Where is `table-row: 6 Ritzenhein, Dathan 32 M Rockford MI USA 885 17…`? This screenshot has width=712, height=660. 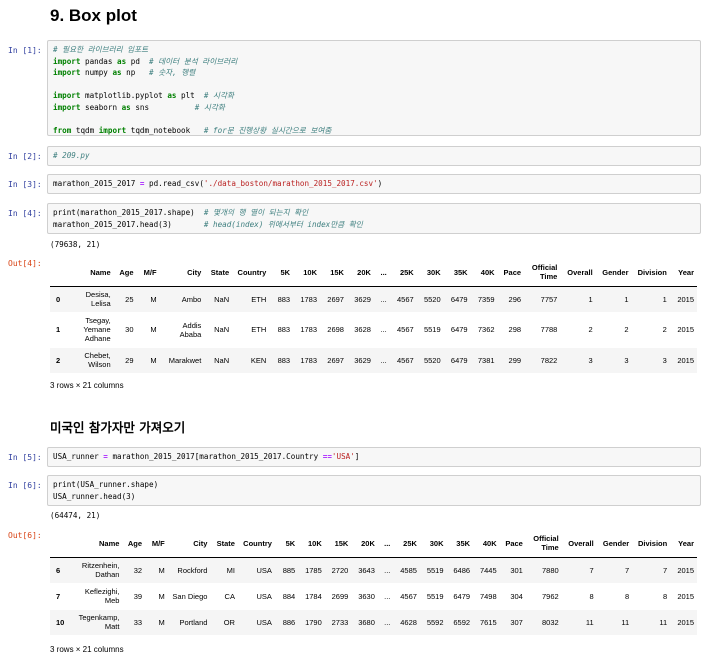 table-row: 6 Ritzenhein, Dathan 32 M Rockford MI USA 885 17… is located at coordinates (373, 570).